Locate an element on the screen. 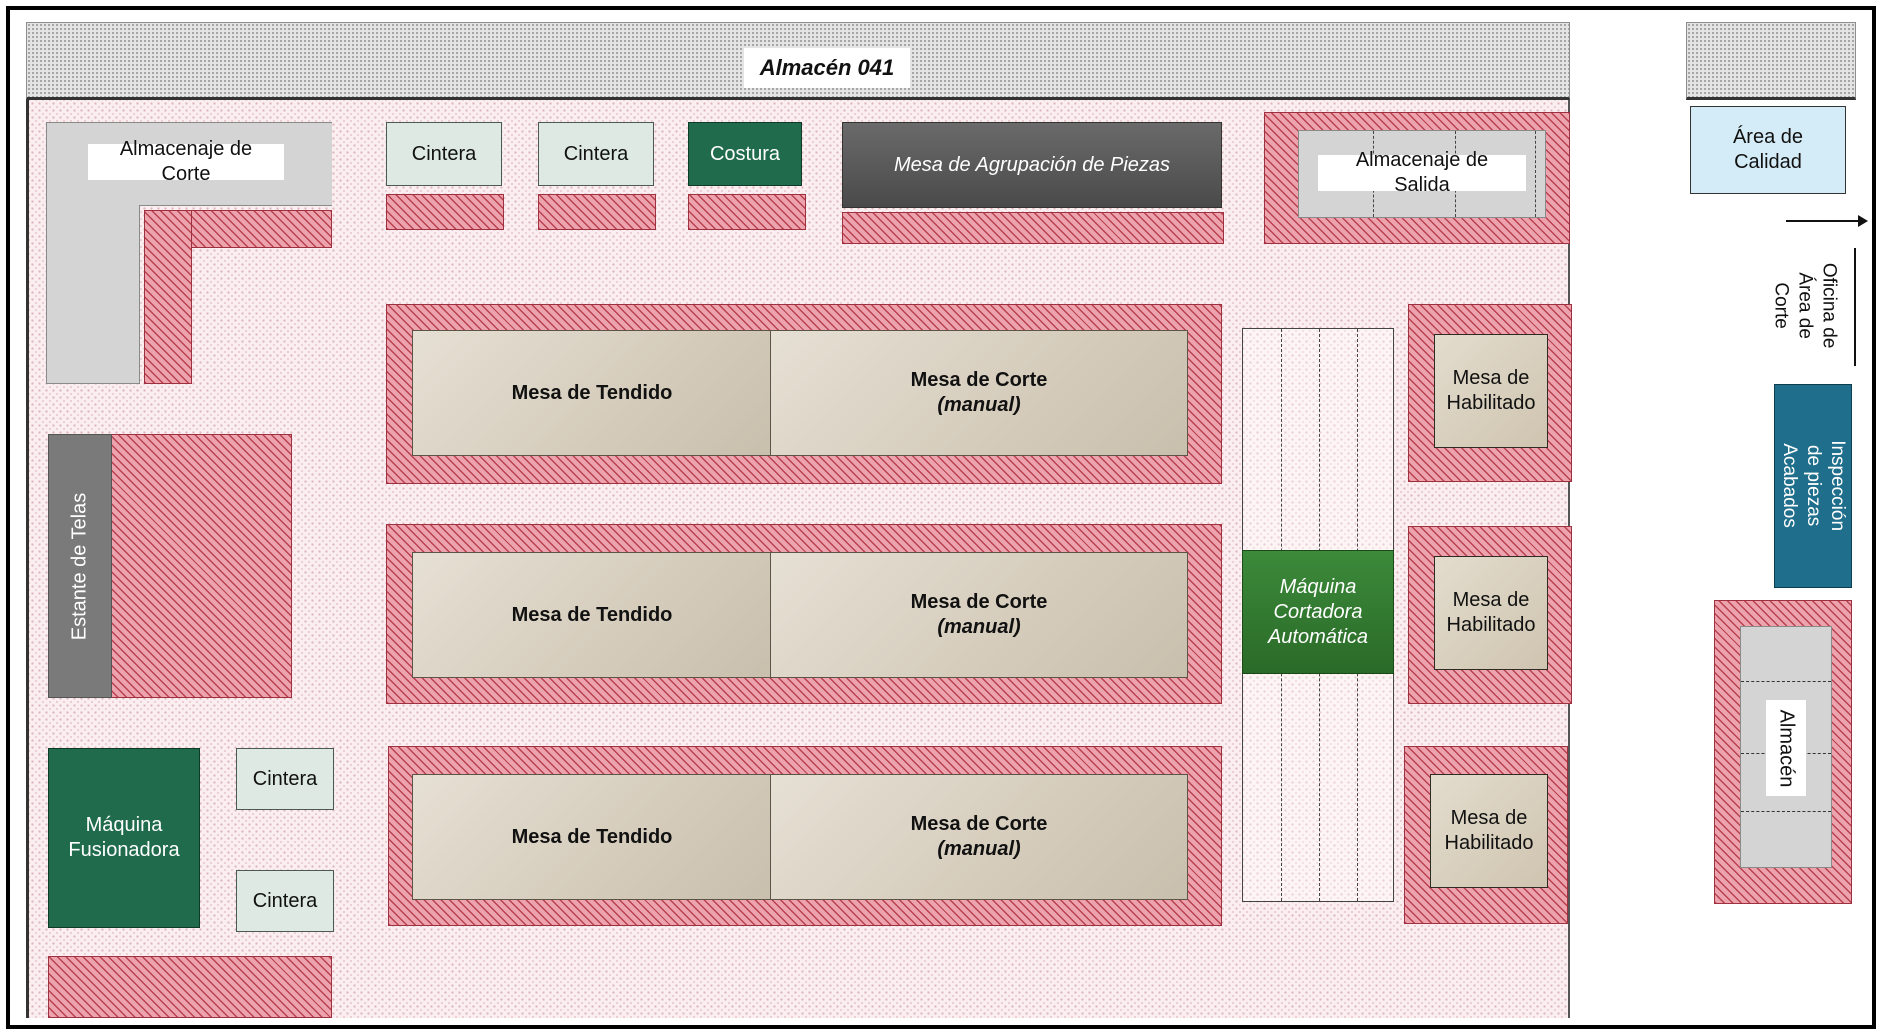 The image size is (1882, 1035). piece-grouping-table: Mesa de Agrupación de Piezas is located at coordinates (1032, 165).